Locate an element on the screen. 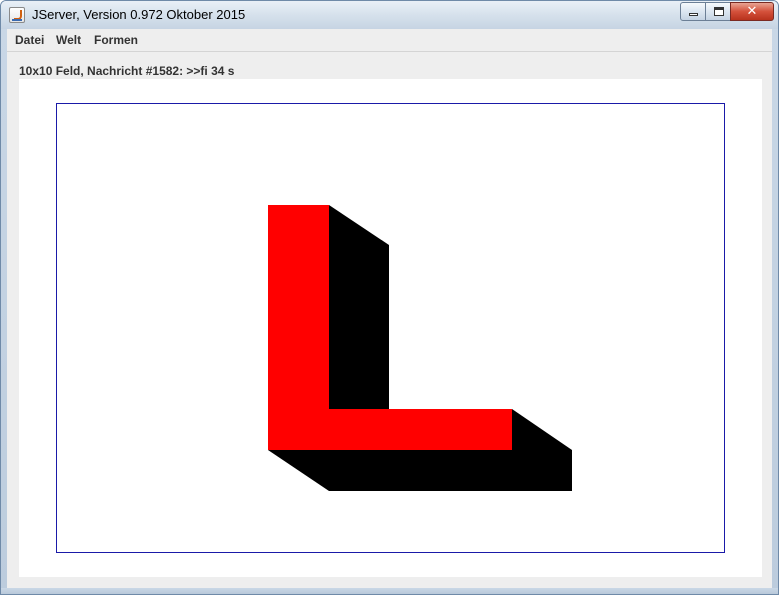 The image size is (779, 595). close-button: ✕ is located at coordinates (752, 11).